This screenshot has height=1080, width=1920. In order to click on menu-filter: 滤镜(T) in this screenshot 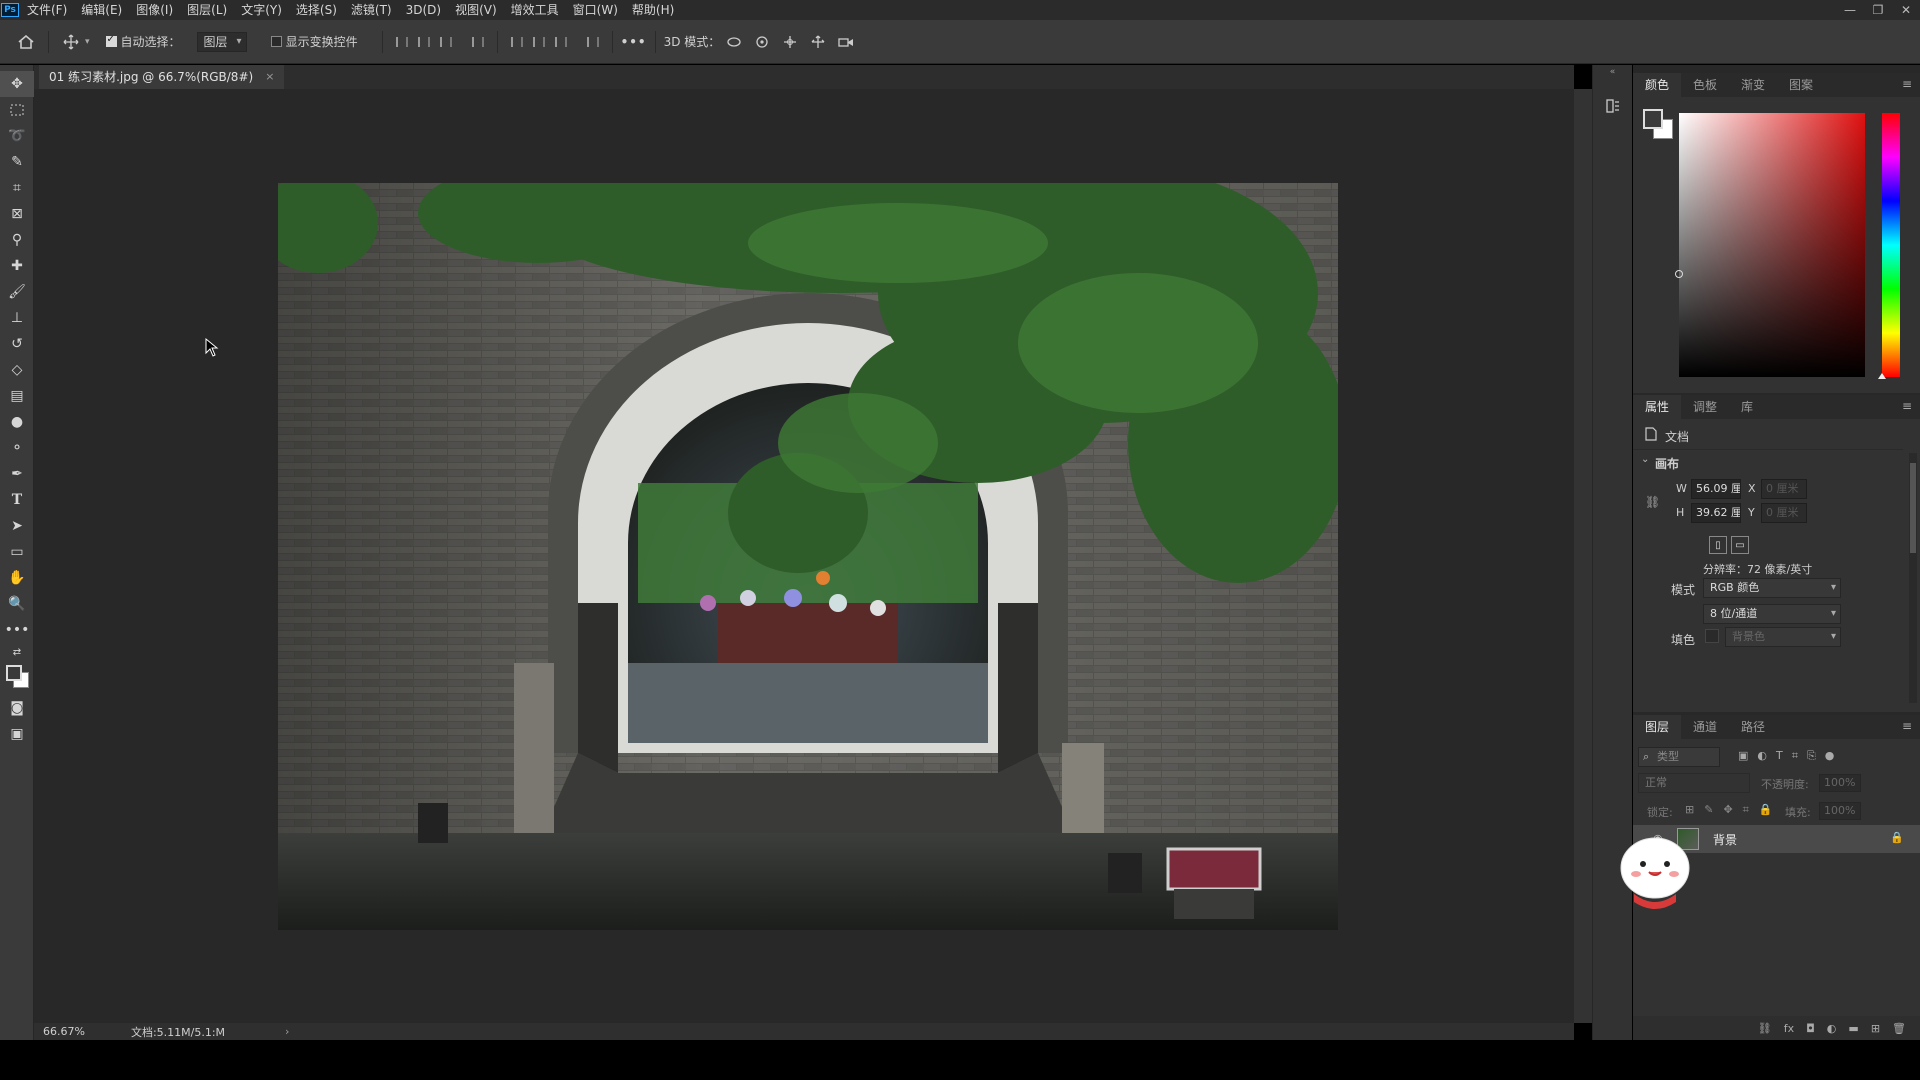, I will do `click(371, 10)`.